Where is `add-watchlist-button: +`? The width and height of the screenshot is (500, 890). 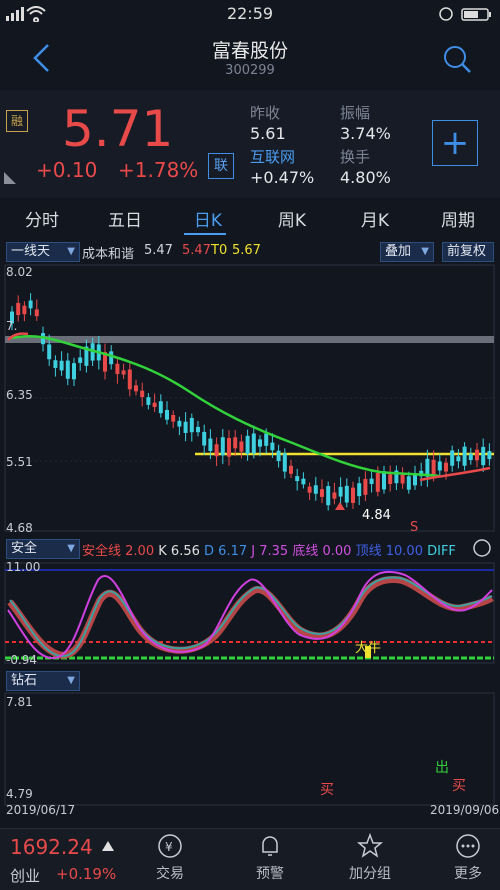 add-watchlist-button: + is located at coordinates (455, 143).